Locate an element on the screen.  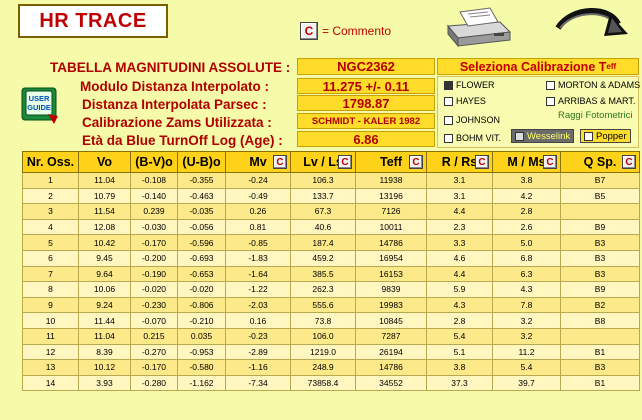
table-cell: 11.2 is located at coordinates (526, 352).